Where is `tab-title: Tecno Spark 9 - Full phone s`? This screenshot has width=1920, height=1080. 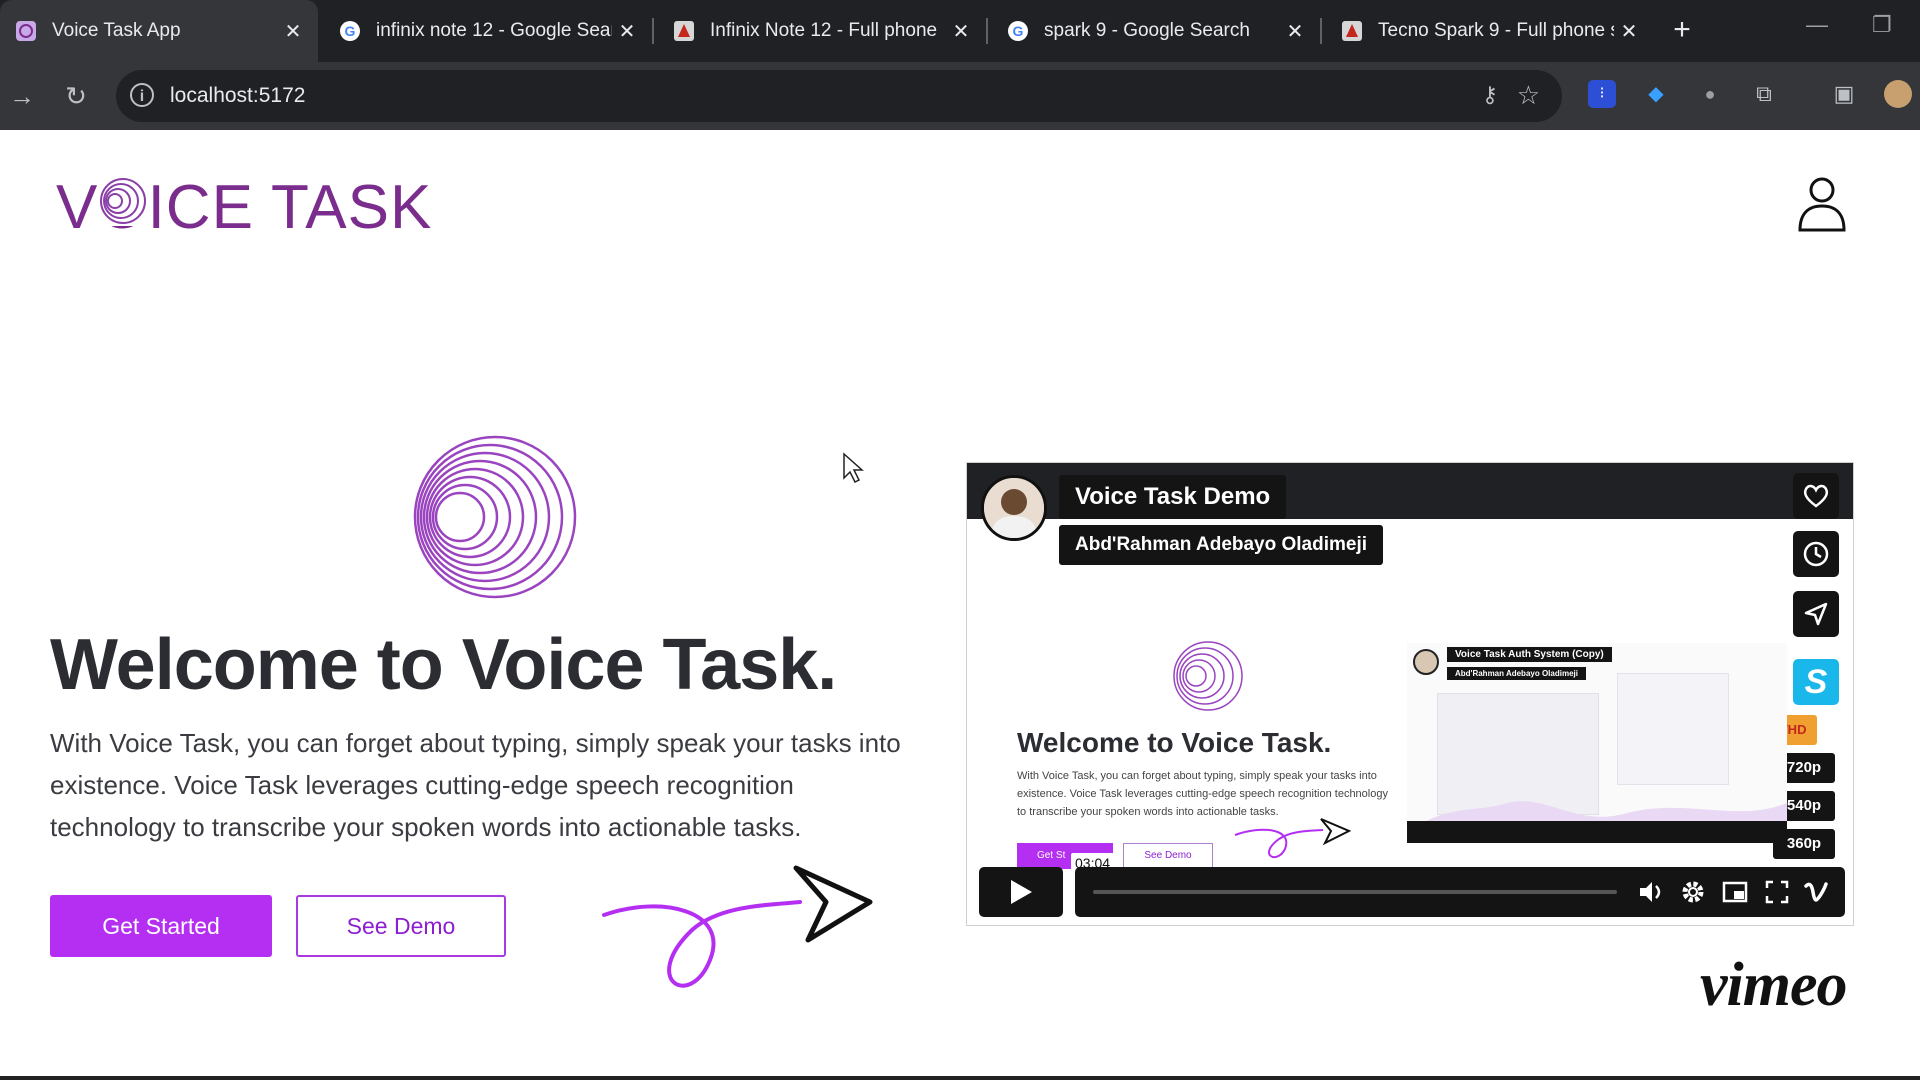 tab-title: Tecno Spark 9 - Full phone s is located at coordinates (1496, 30).